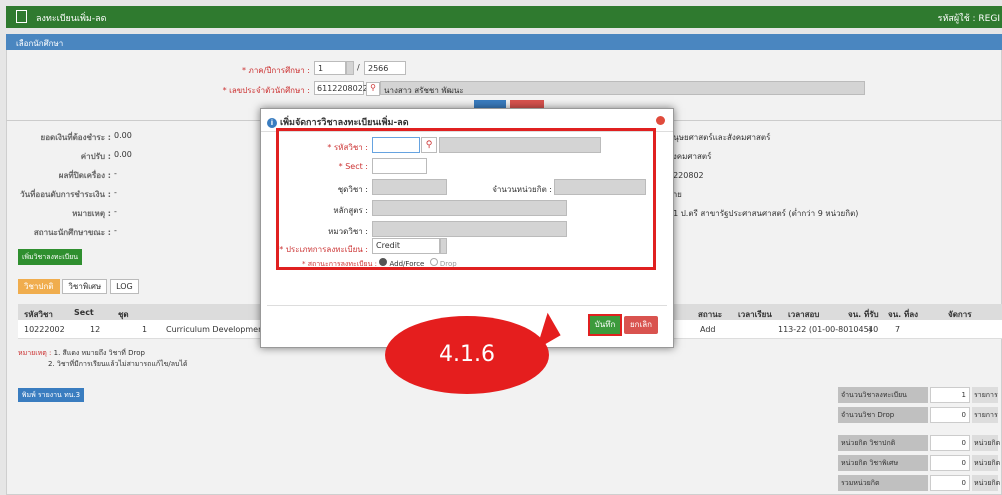 This screenshot has height=495, width=1002. What do you see at coordinates (919, 463) in the screenshot?
I see `summary-row: หน่วยกิต วิชาพิเศษ 0 หน่วยกิต` at bounding box center [919, 463].